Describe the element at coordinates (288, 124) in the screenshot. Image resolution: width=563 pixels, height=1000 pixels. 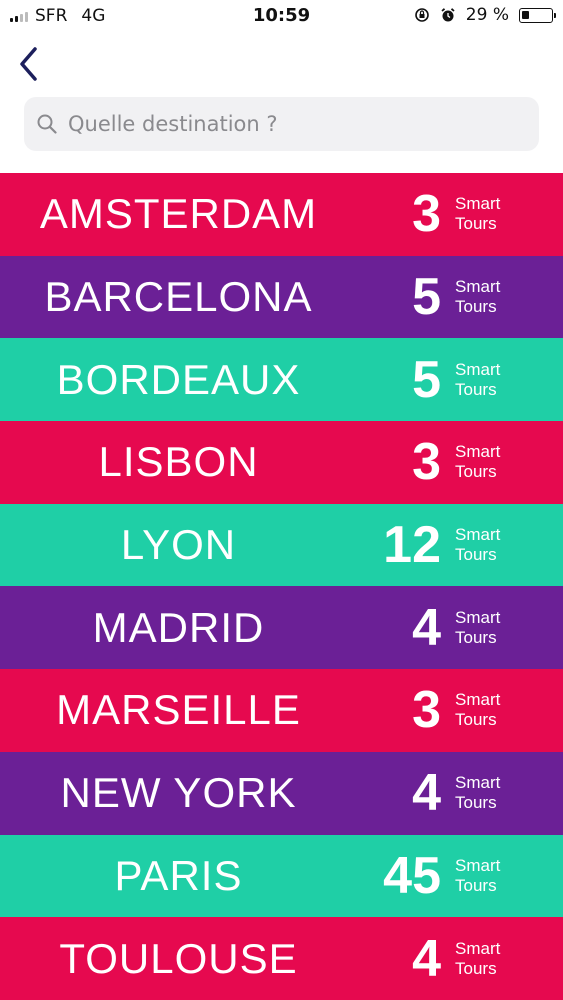
I see `search-input` at that location.